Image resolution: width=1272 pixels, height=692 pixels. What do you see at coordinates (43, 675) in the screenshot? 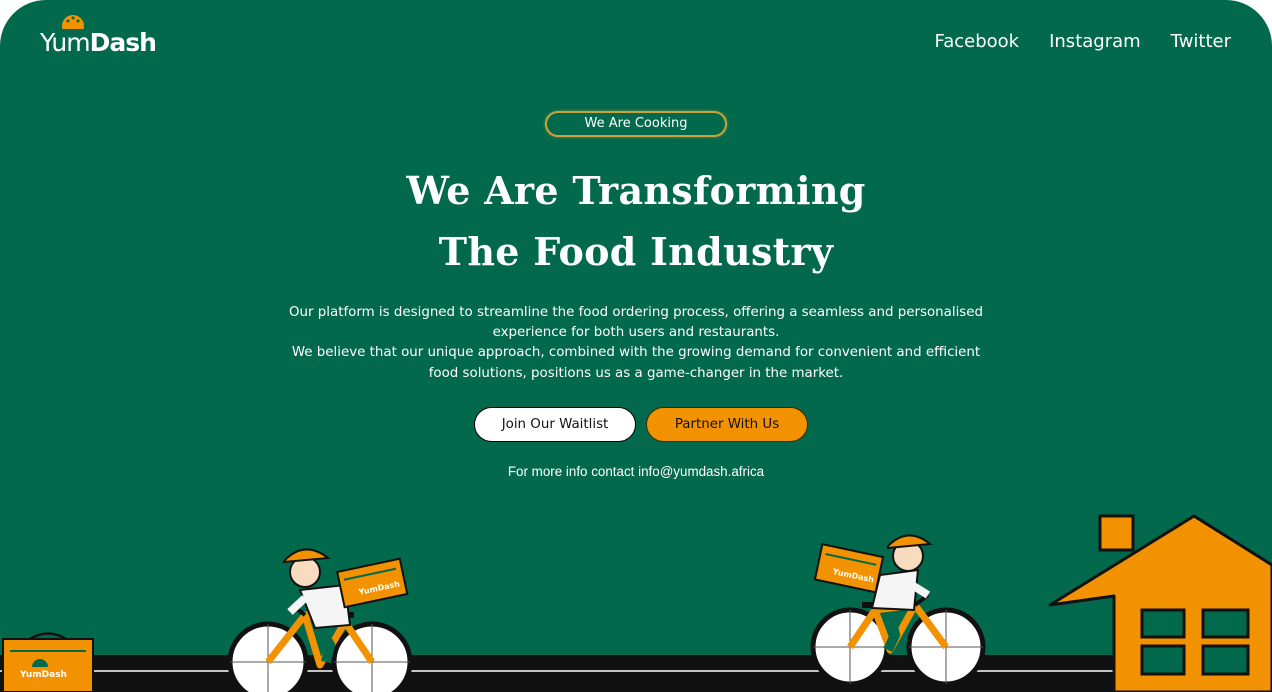
I see `box-label: YumDash` at bounding box center [43, 675].